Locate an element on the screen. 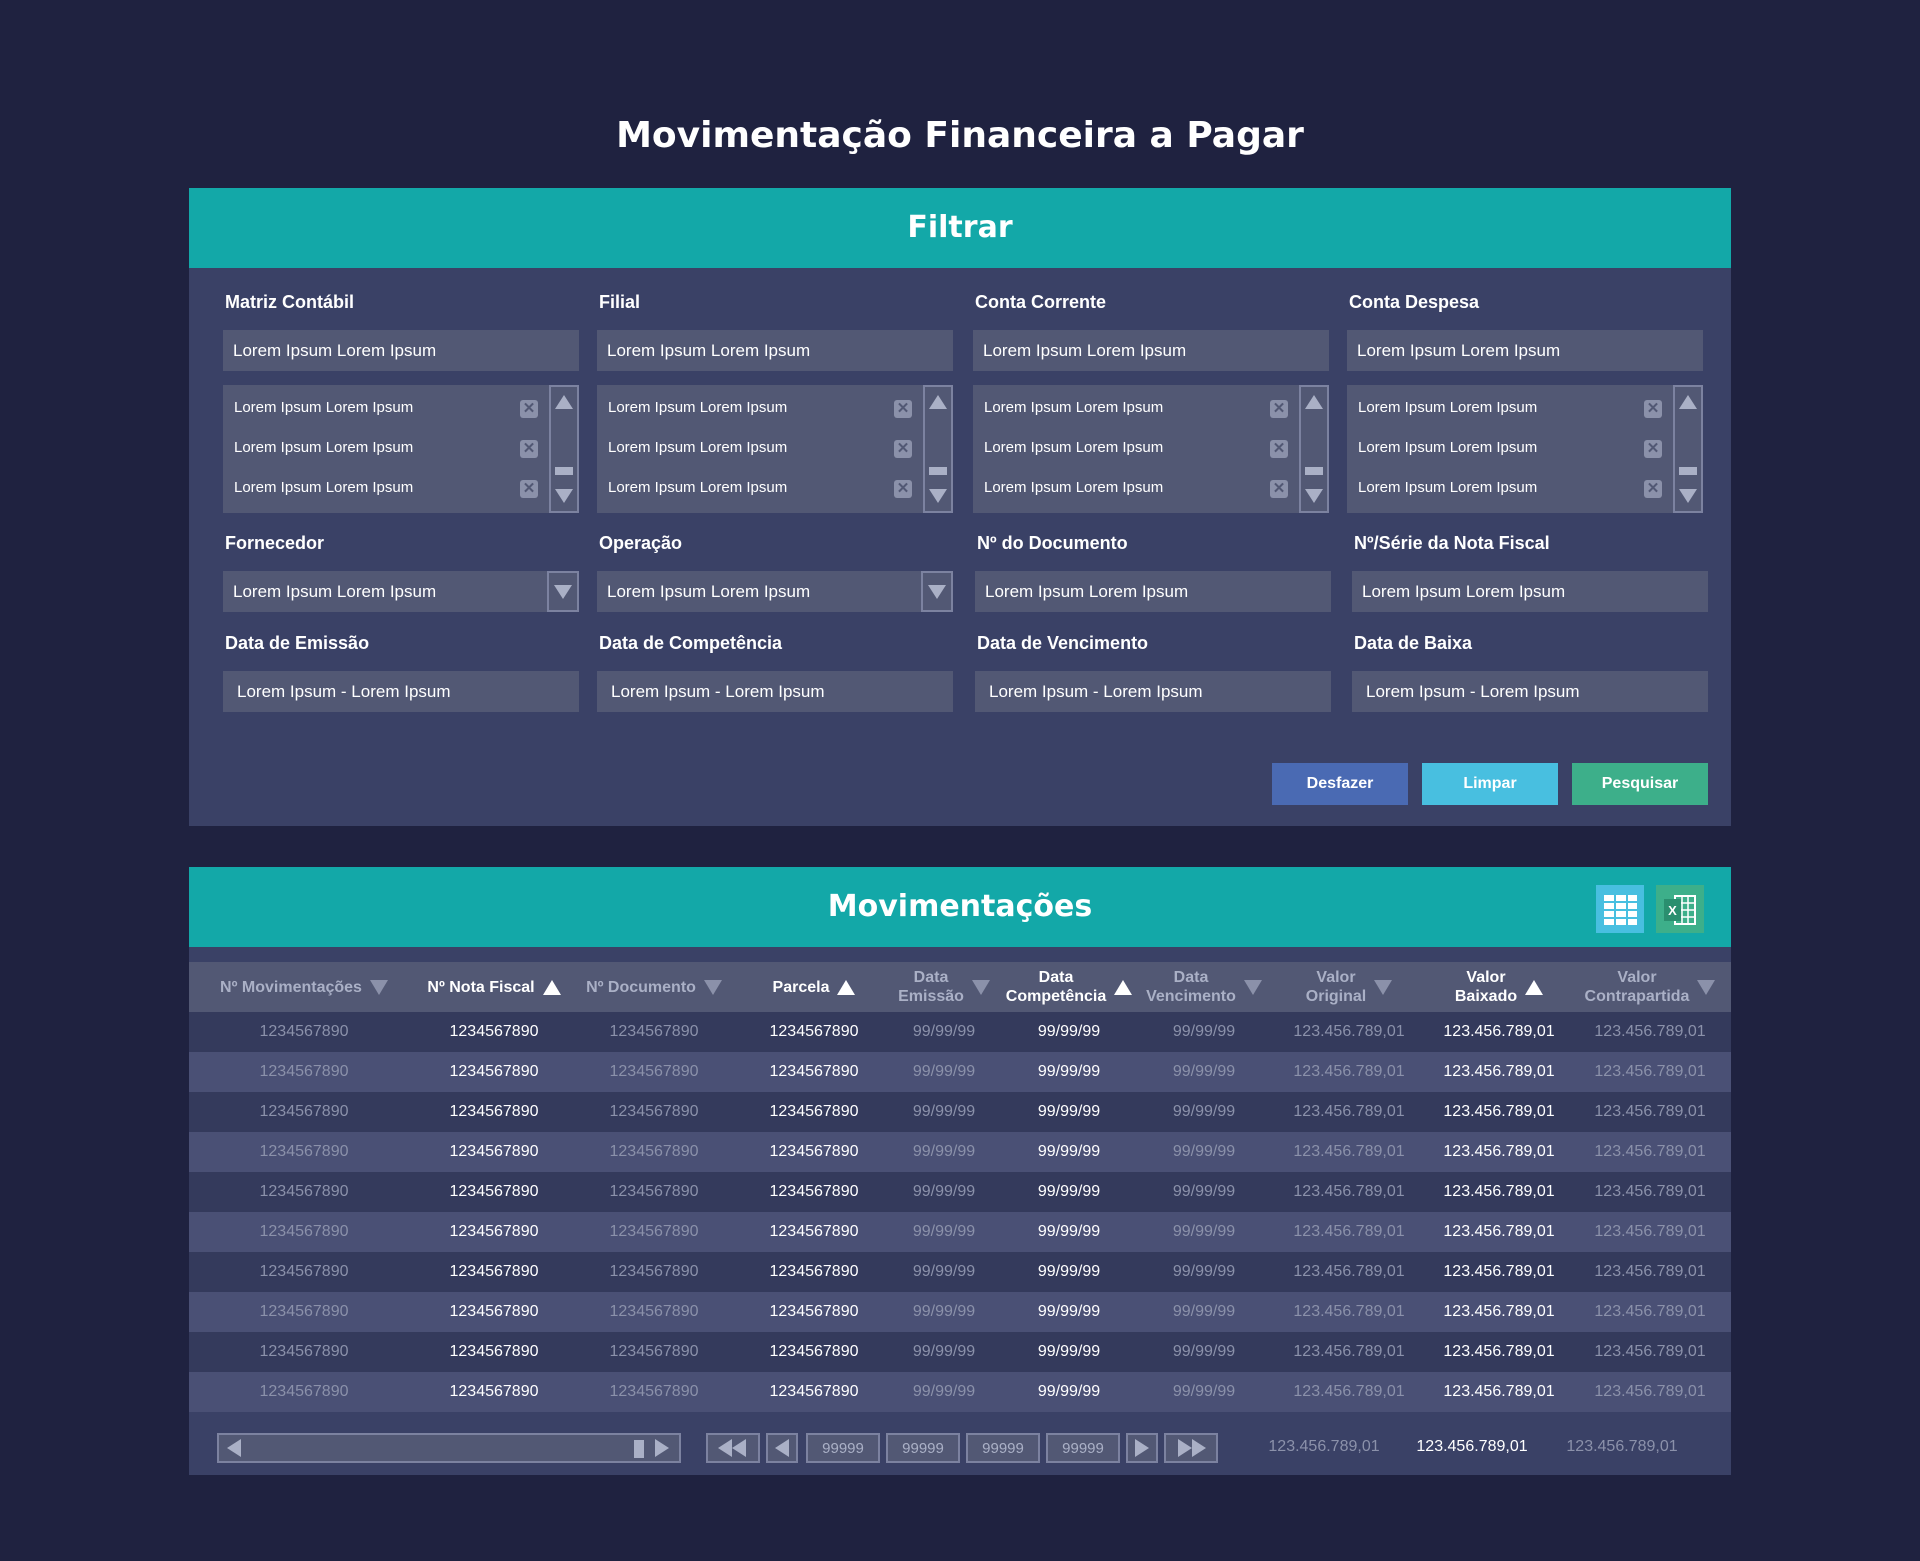  scroll-left-icon is located at coordinates (234, 1448).